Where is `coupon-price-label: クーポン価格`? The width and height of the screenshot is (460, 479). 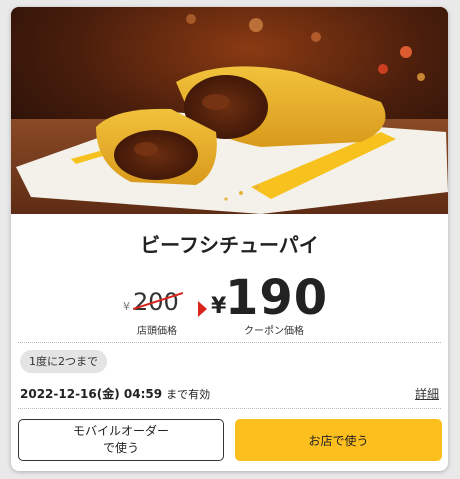 coupon-price-label: クーポン価格 is located at coordinates (274, 331).